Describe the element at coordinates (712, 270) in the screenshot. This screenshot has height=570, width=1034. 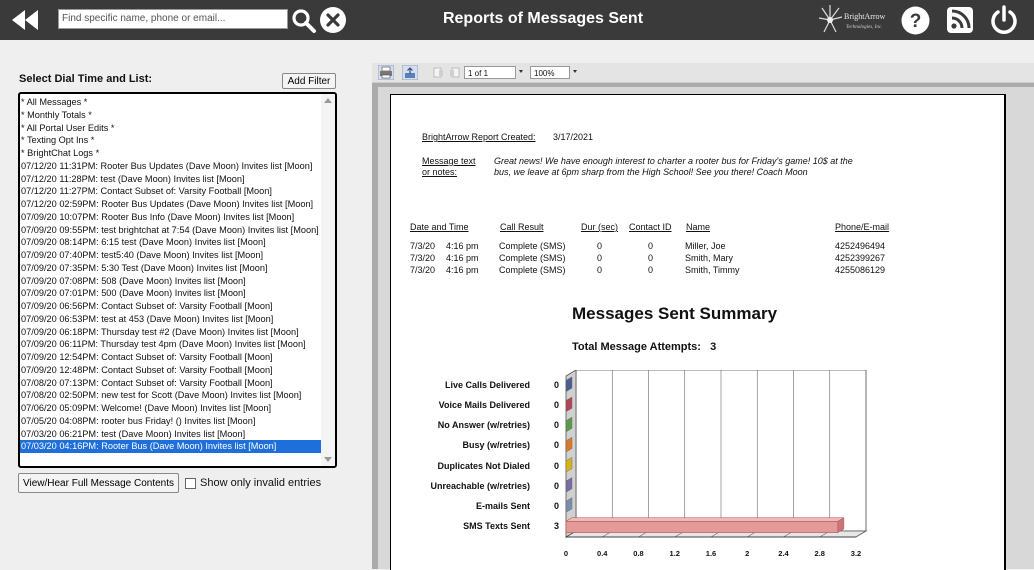
I see `table-cell-name: Smith, Timmy` at that location.